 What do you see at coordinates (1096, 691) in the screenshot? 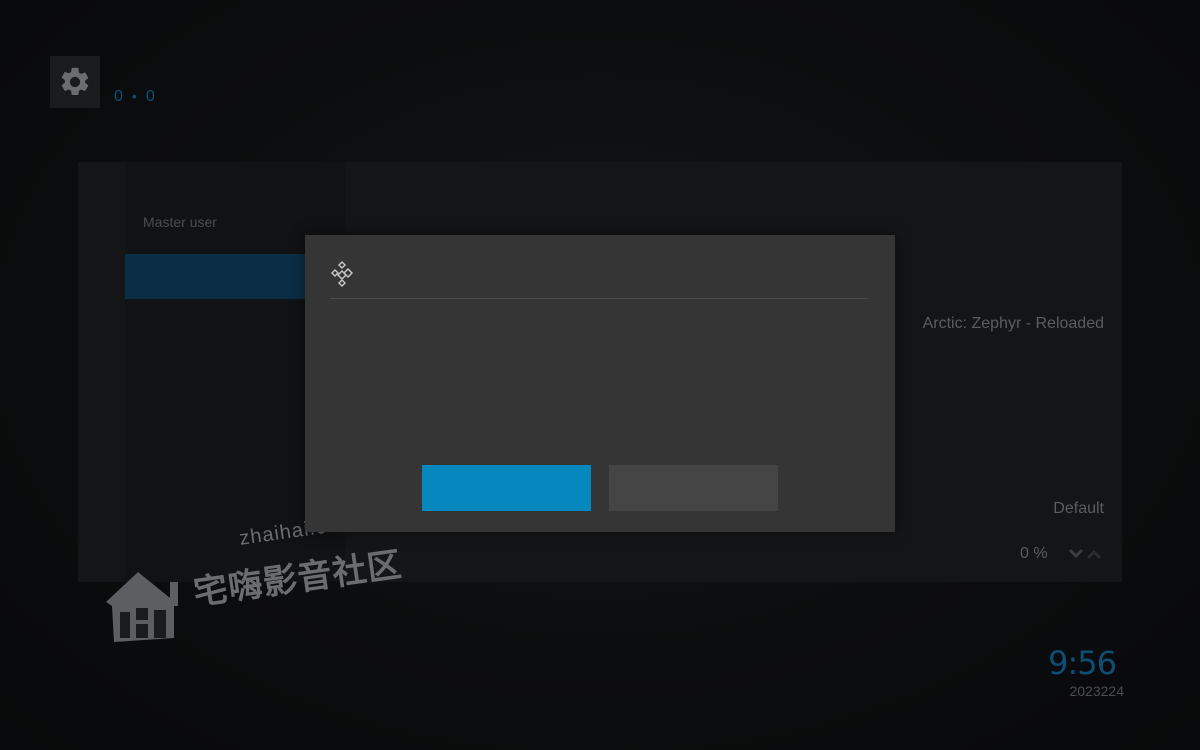
I see `clock-date: 2023224` at bounding box center [1096, 691].